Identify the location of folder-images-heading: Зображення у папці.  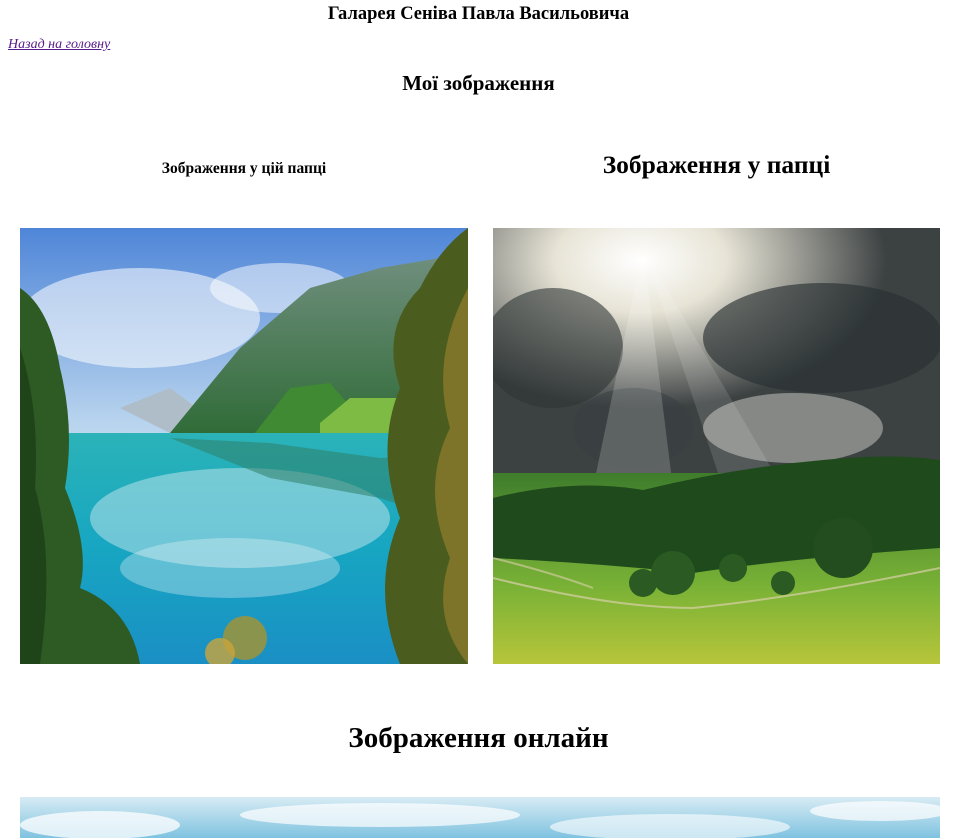
(716, 164).